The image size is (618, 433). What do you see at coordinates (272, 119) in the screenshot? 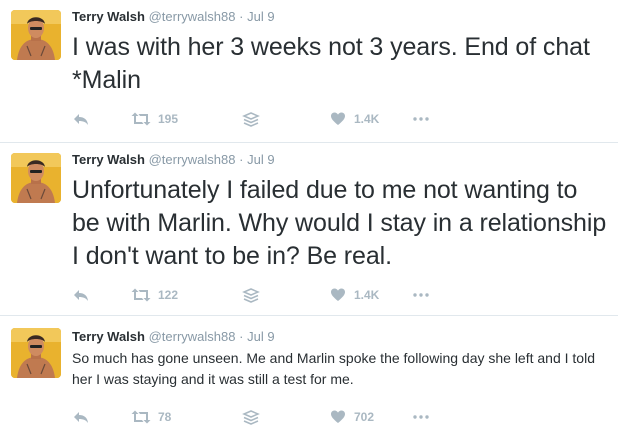
I see `tweet-actions: 195 1.4K` at bounding box center [272, 119].